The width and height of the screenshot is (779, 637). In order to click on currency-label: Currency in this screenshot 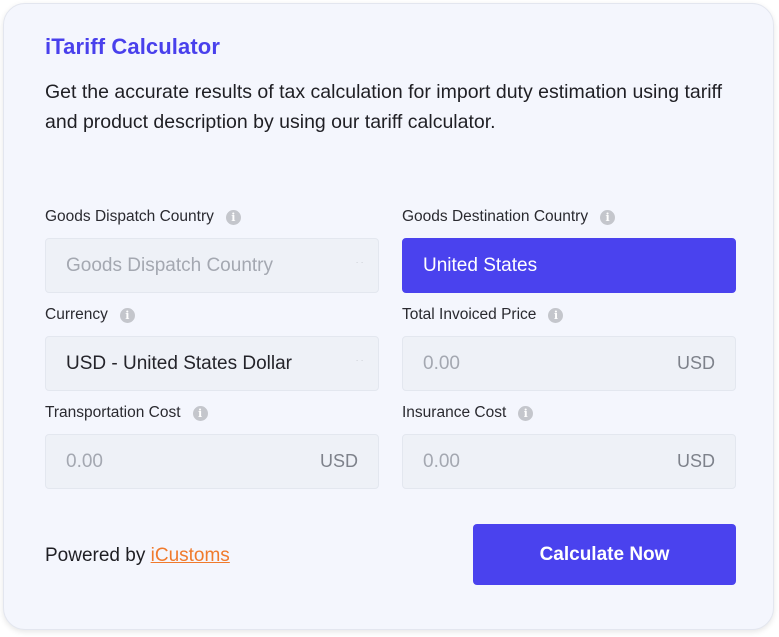, I will do `click(76, 314)`.